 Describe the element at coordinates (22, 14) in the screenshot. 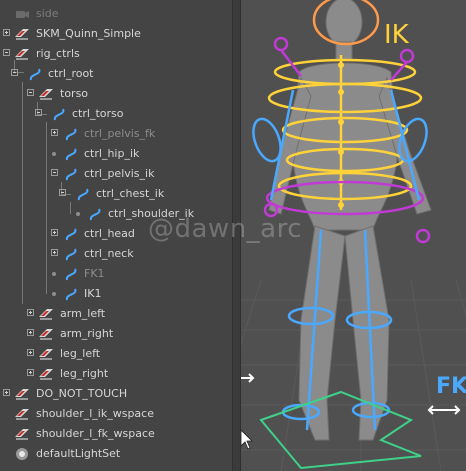

I see `camera-icon` at that location.